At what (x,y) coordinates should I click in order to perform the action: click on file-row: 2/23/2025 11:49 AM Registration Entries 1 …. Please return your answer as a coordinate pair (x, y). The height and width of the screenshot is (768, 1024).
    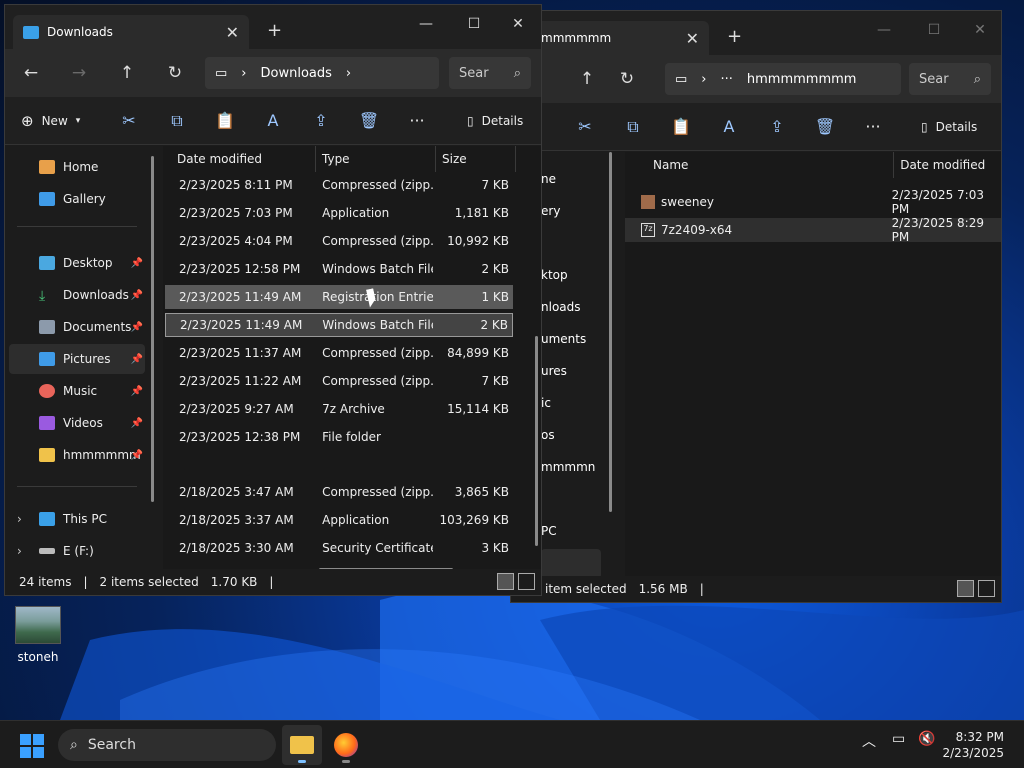
    Looking at the image, I should click on (339, 297).